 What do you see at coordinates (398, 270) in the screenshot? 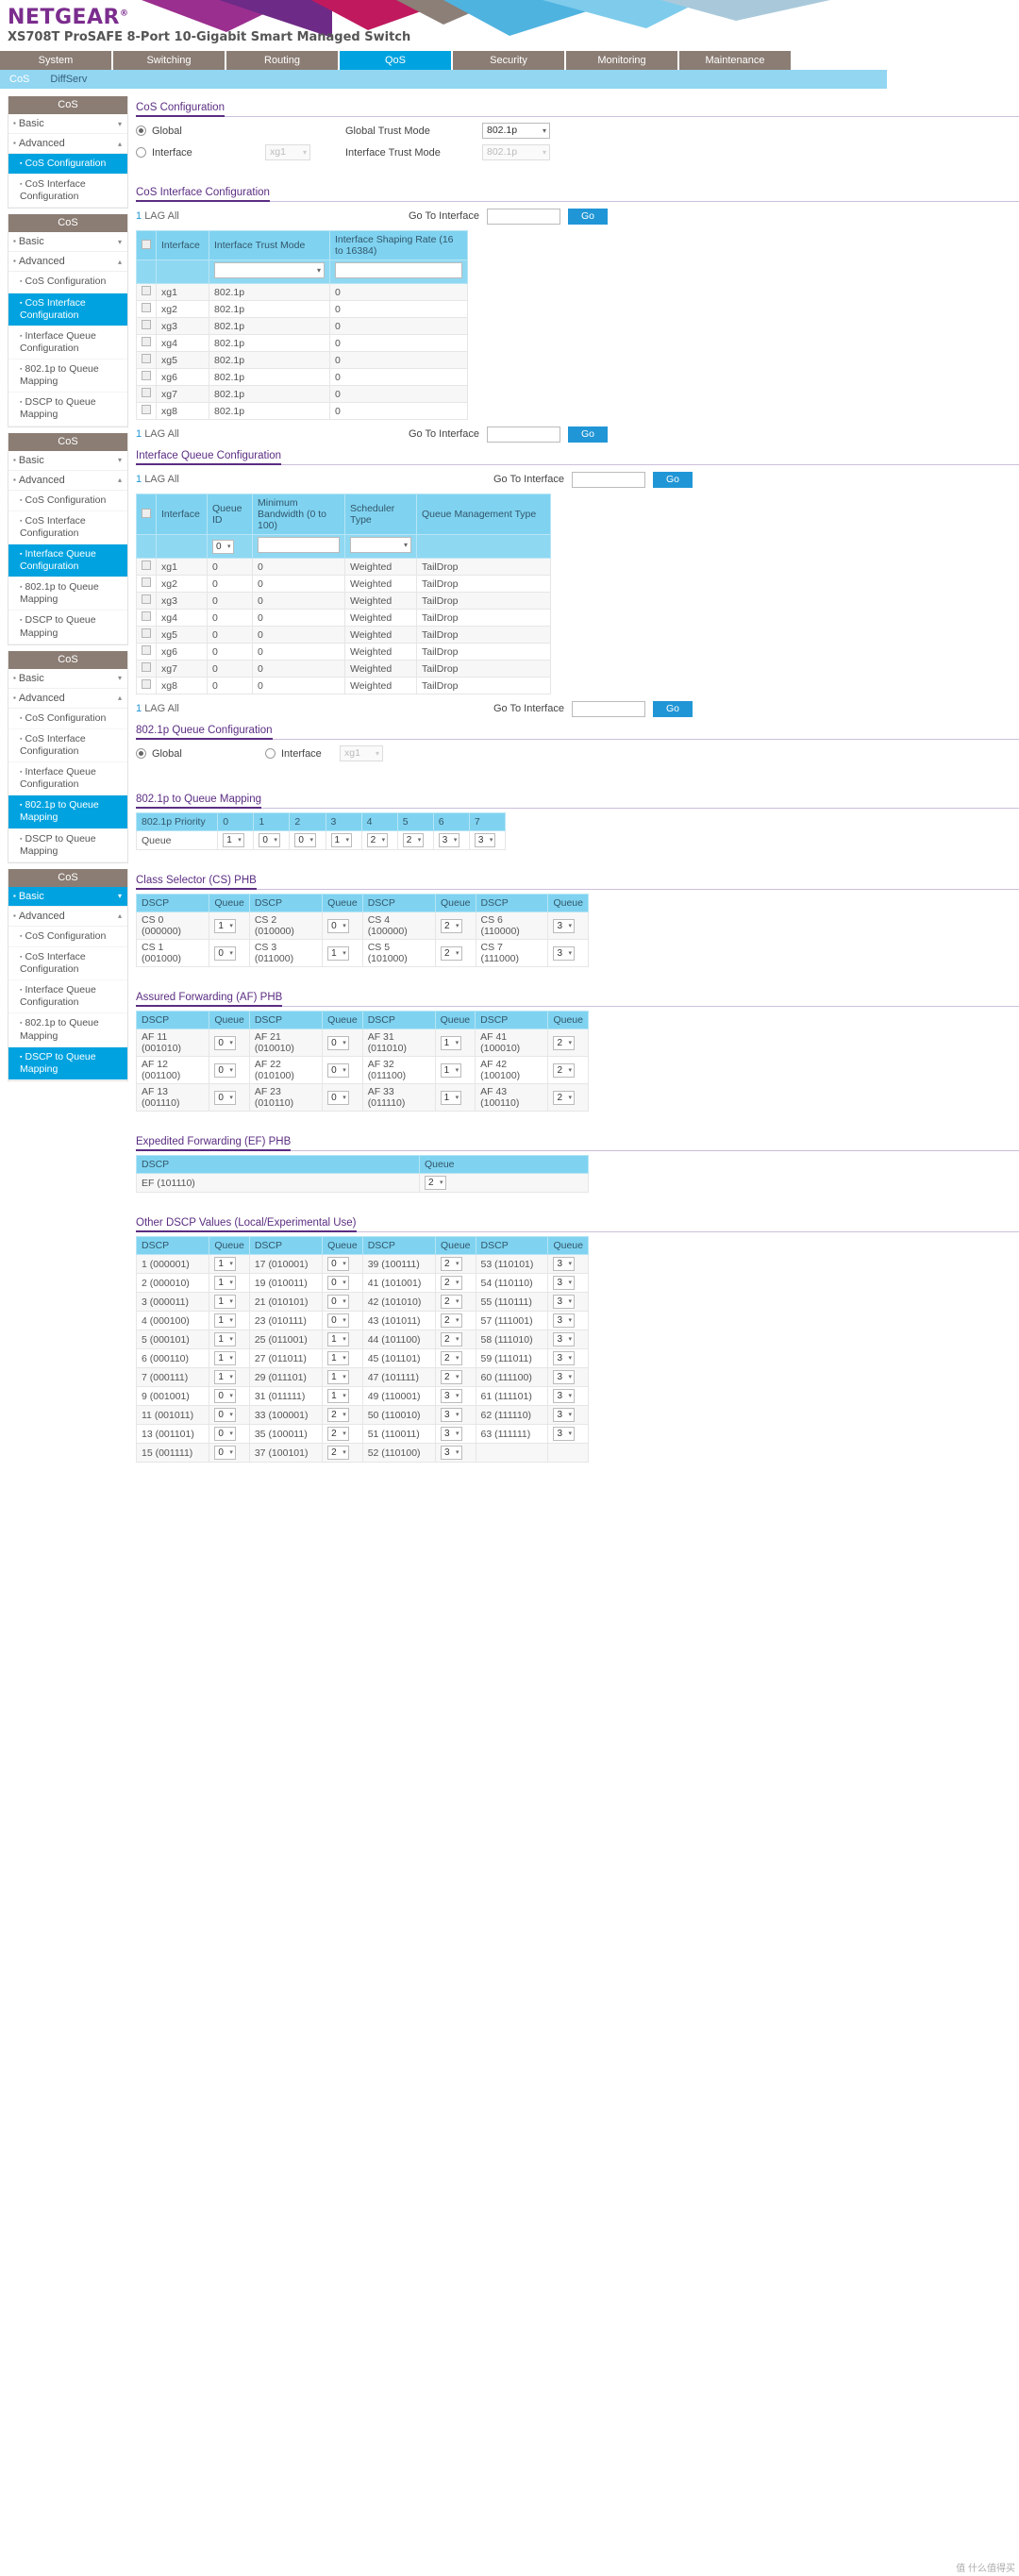
I see `shaping-rate-filter-input` at bounding box center [398, 270].